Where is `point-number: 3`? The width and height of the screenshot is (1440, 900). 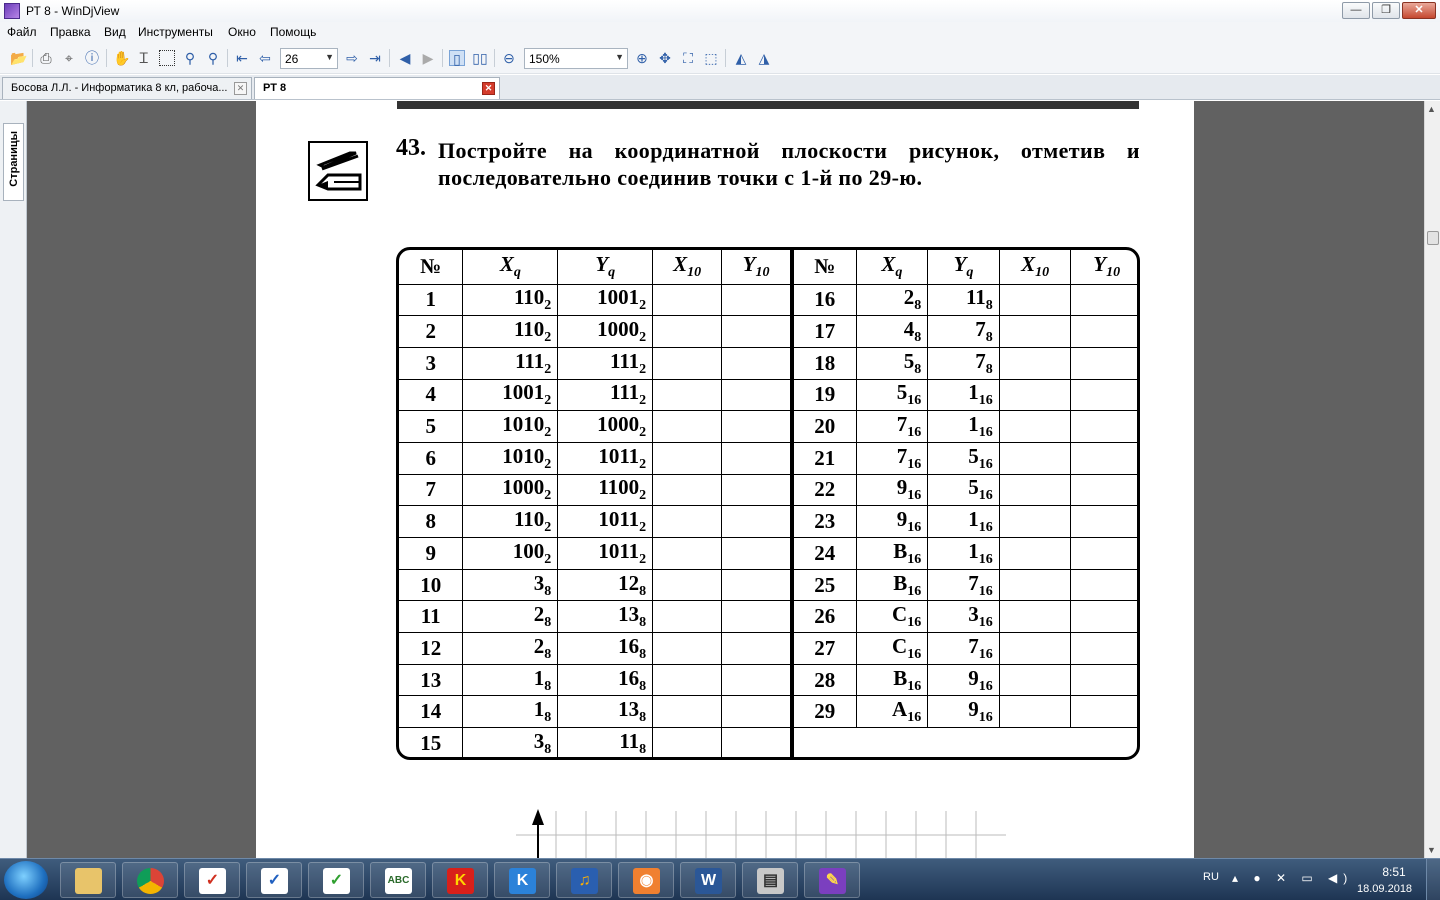
point-number: 3 is located at coordinates (431, 363).